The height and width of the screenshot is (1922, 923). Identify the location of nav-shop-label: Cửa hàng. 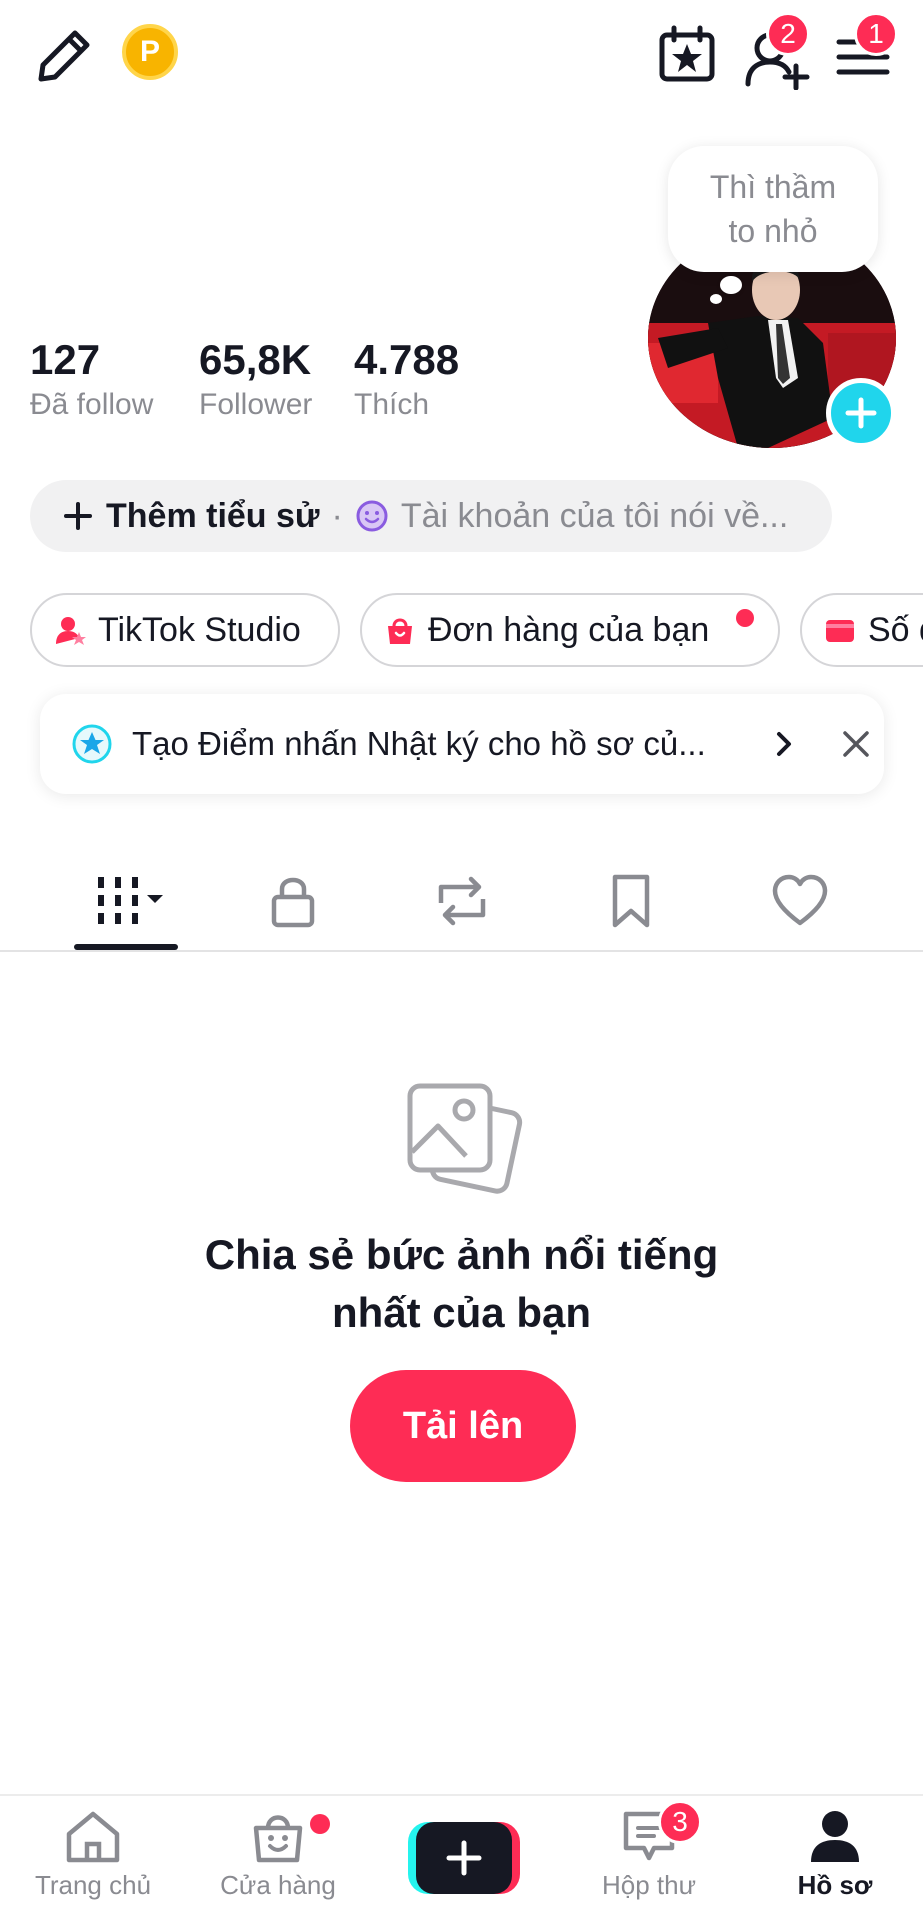
(278, 1885).